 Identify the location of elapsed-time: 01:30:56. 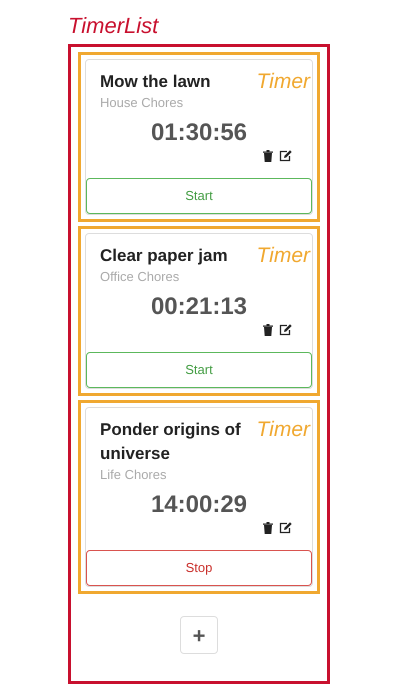
(199, 133).